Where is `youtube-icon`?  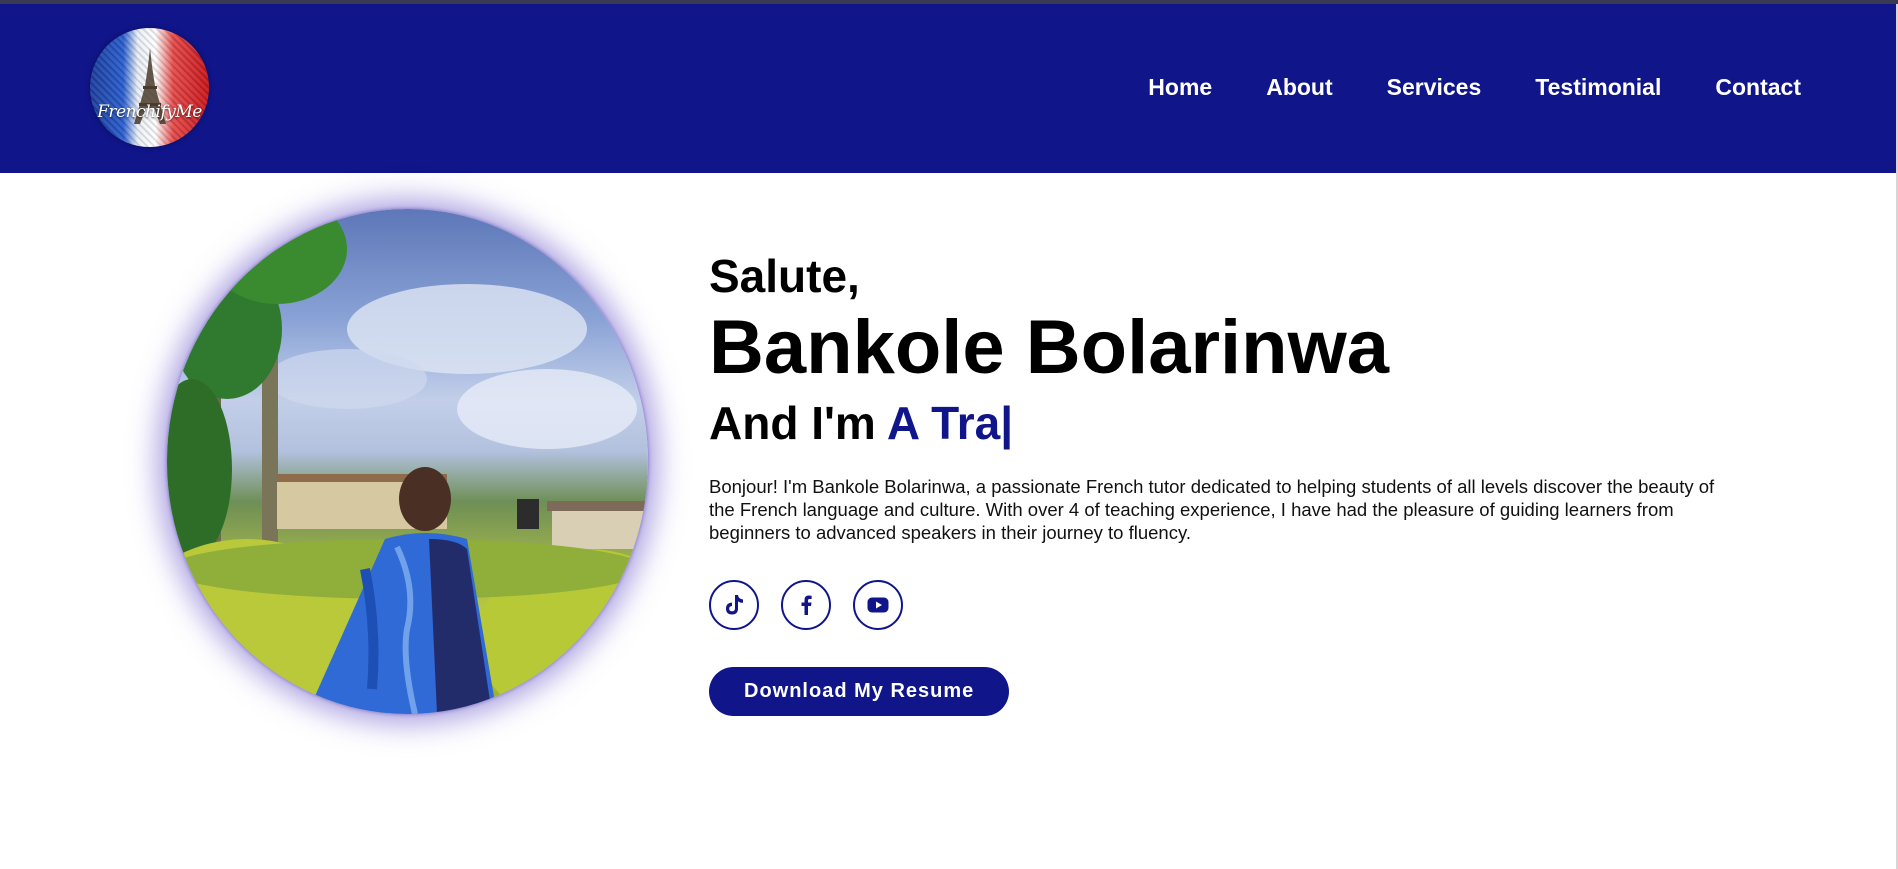
youtube-icon is located at coordinates (878, 605).